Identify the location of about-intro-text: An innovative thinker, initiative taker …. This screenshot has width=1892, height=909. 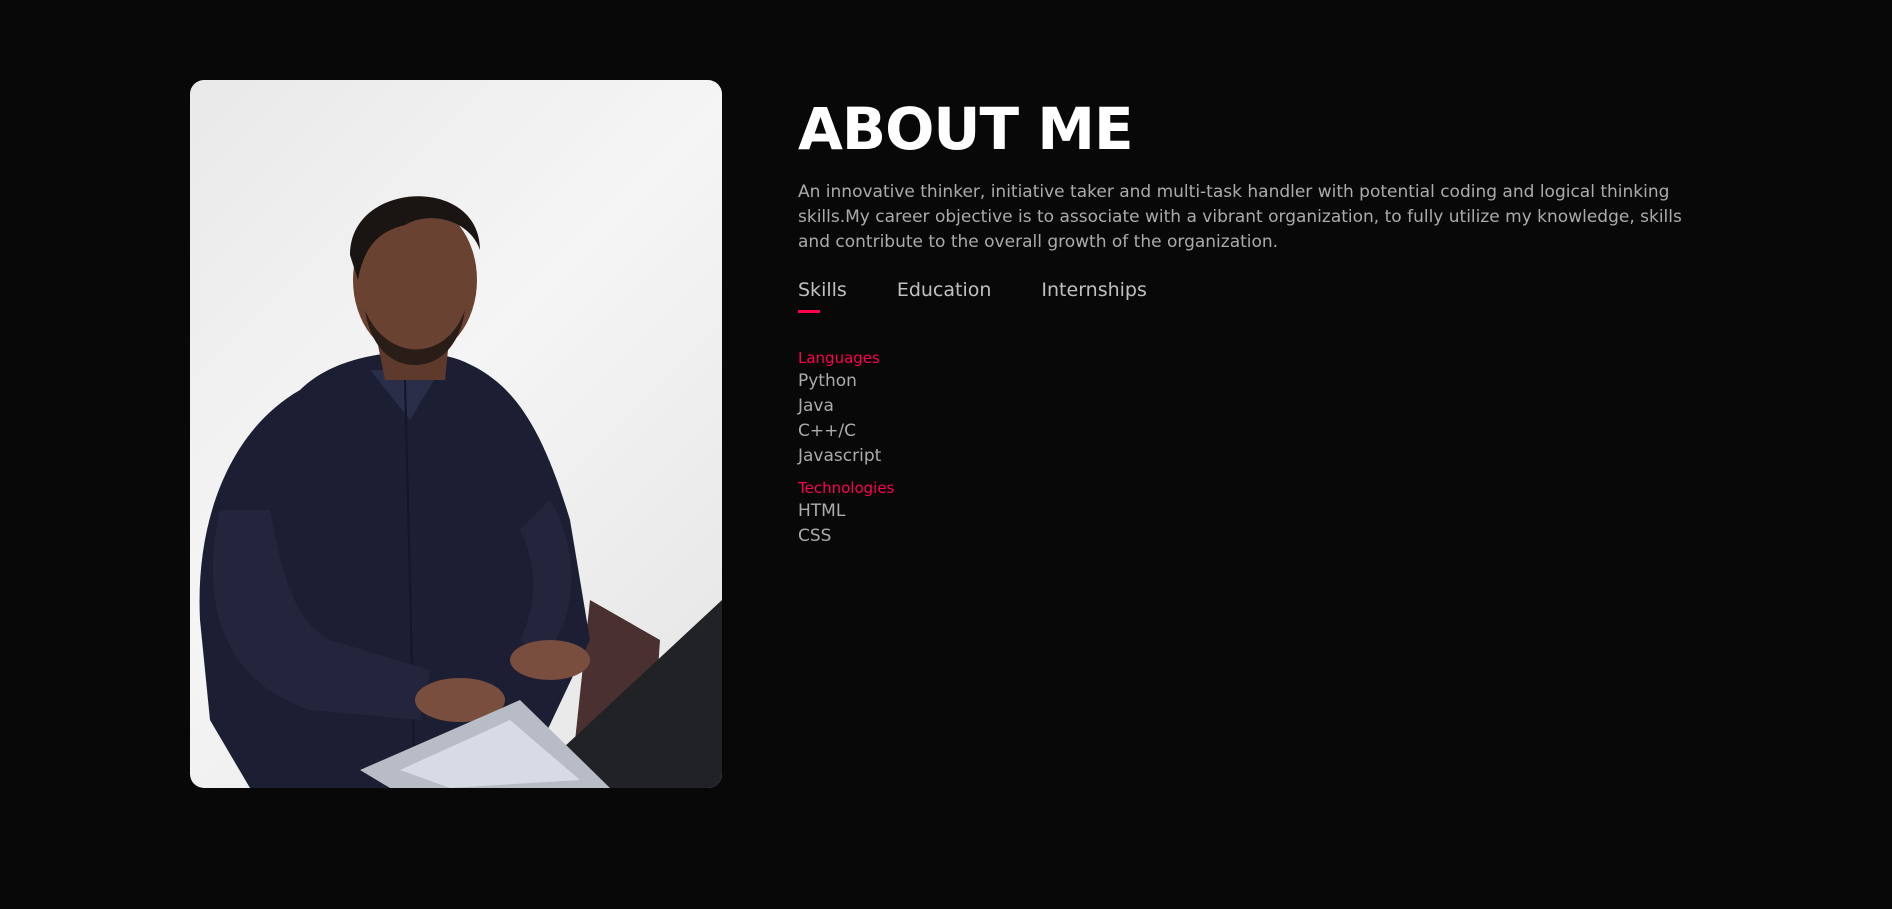
(1240, 217).